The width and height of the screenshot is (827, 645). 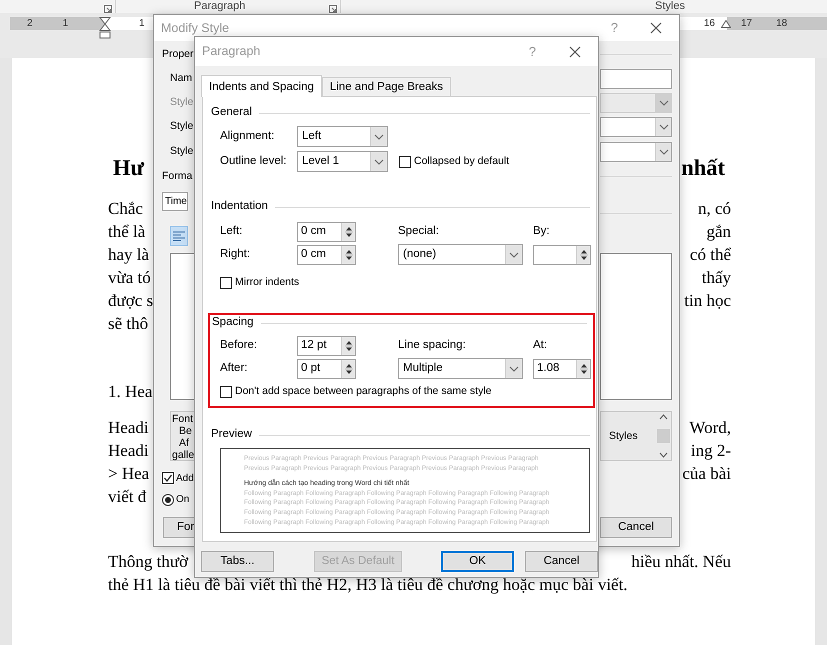 What do you see at coordinates (663, 455) in the screenshot?
I see `scroll-down-icon` at bounding box center [663, 455].